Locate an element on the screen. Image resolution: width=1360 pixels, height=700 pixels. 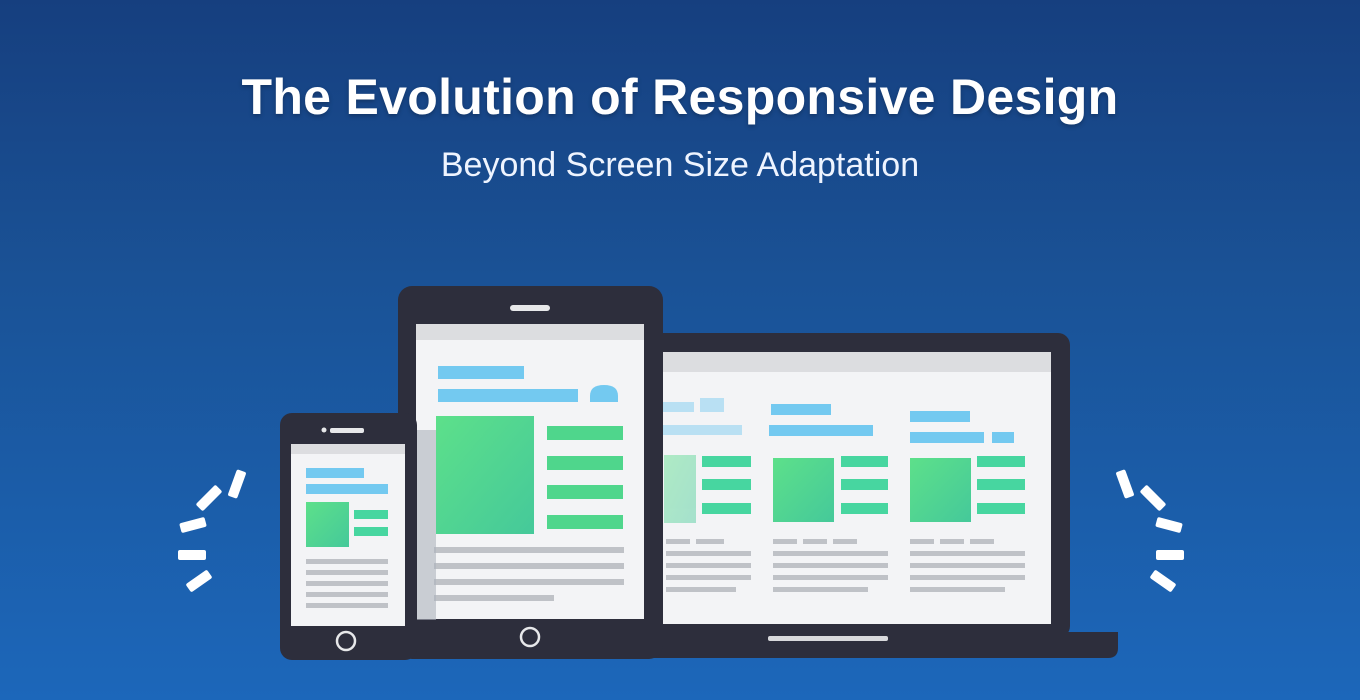
motion-lines-left is located at coordinates (212, 530).